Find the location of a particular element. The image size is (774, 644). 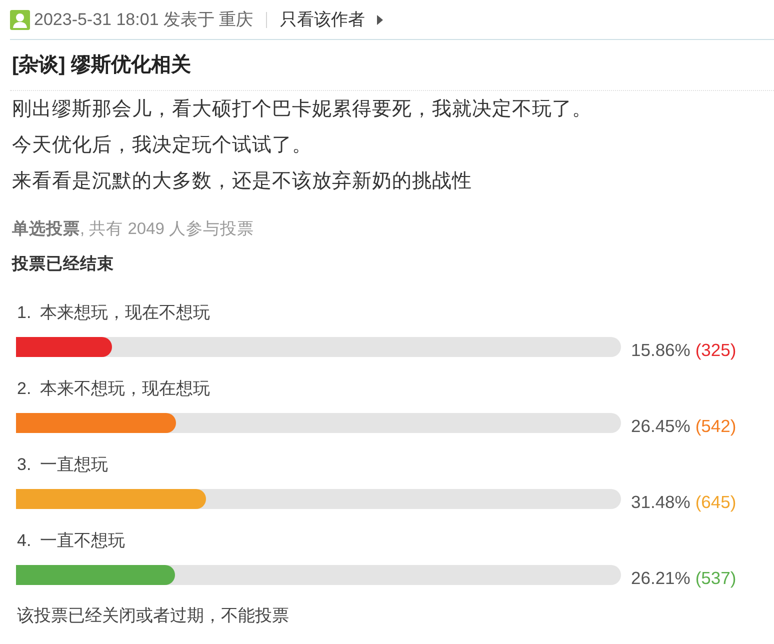

option-number: 3. is located at coordinates (24, 465).